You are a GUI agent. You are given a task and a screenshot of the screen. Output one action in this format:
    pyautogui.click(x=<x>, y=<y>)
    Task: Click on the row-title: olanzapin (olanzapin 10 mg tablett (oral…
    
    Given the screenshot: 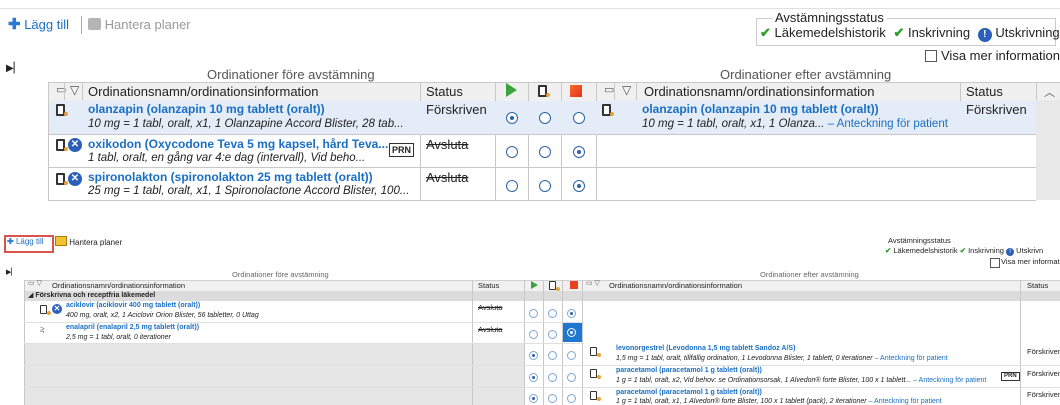 What is the action you would take?
    pyautogui.click(x=206, y=109)
    